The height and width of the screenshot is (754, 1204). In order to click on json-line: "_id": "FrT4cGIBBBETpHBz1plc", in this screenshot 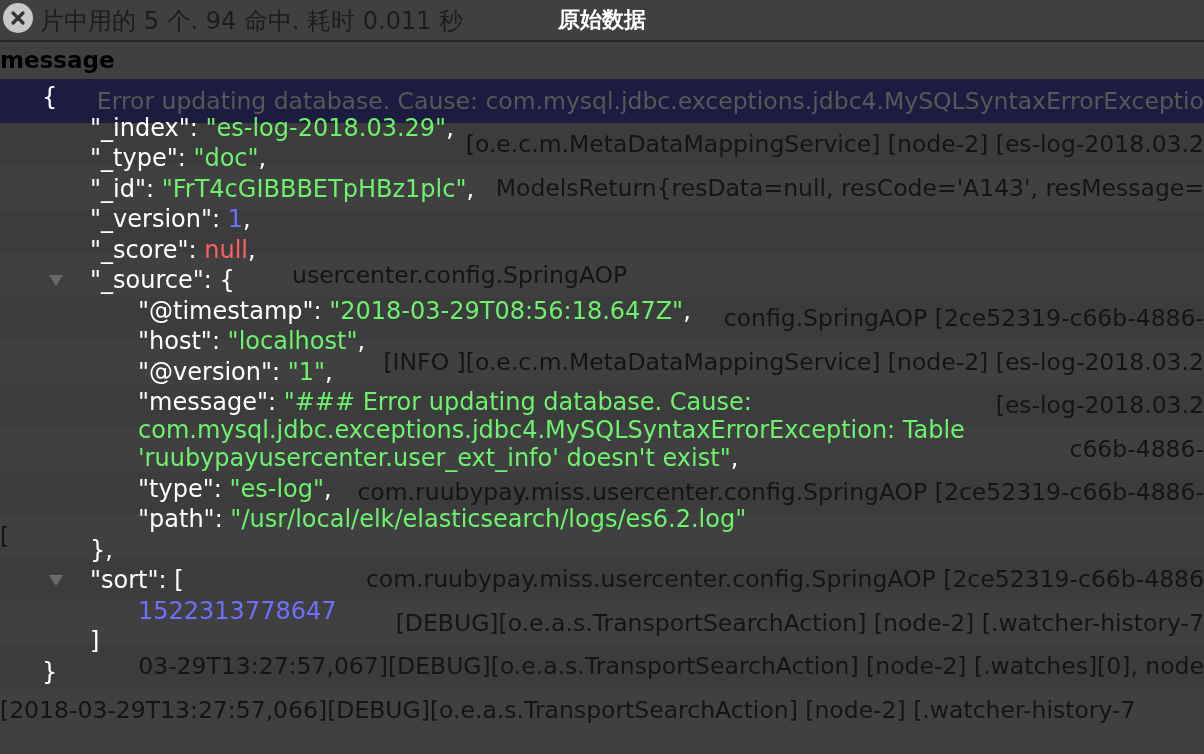, I will do `click(282, 188)`.